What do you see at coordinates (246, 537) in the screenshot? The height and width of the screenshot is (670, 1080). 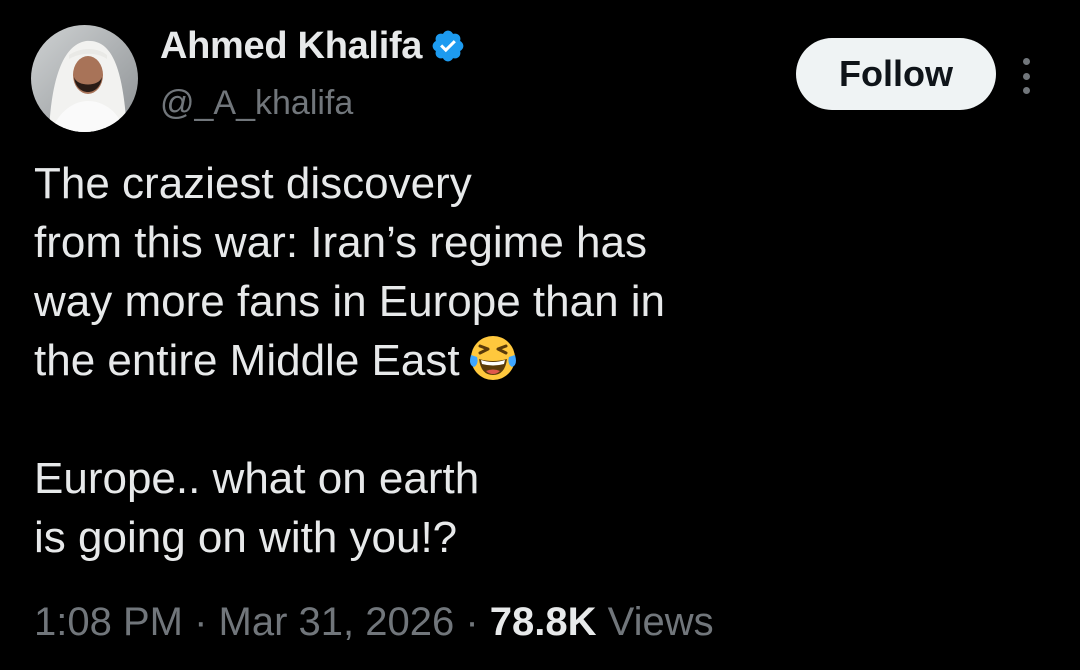 I see `tweet-line: is going on with you!?` at bounding box center [246, 537].